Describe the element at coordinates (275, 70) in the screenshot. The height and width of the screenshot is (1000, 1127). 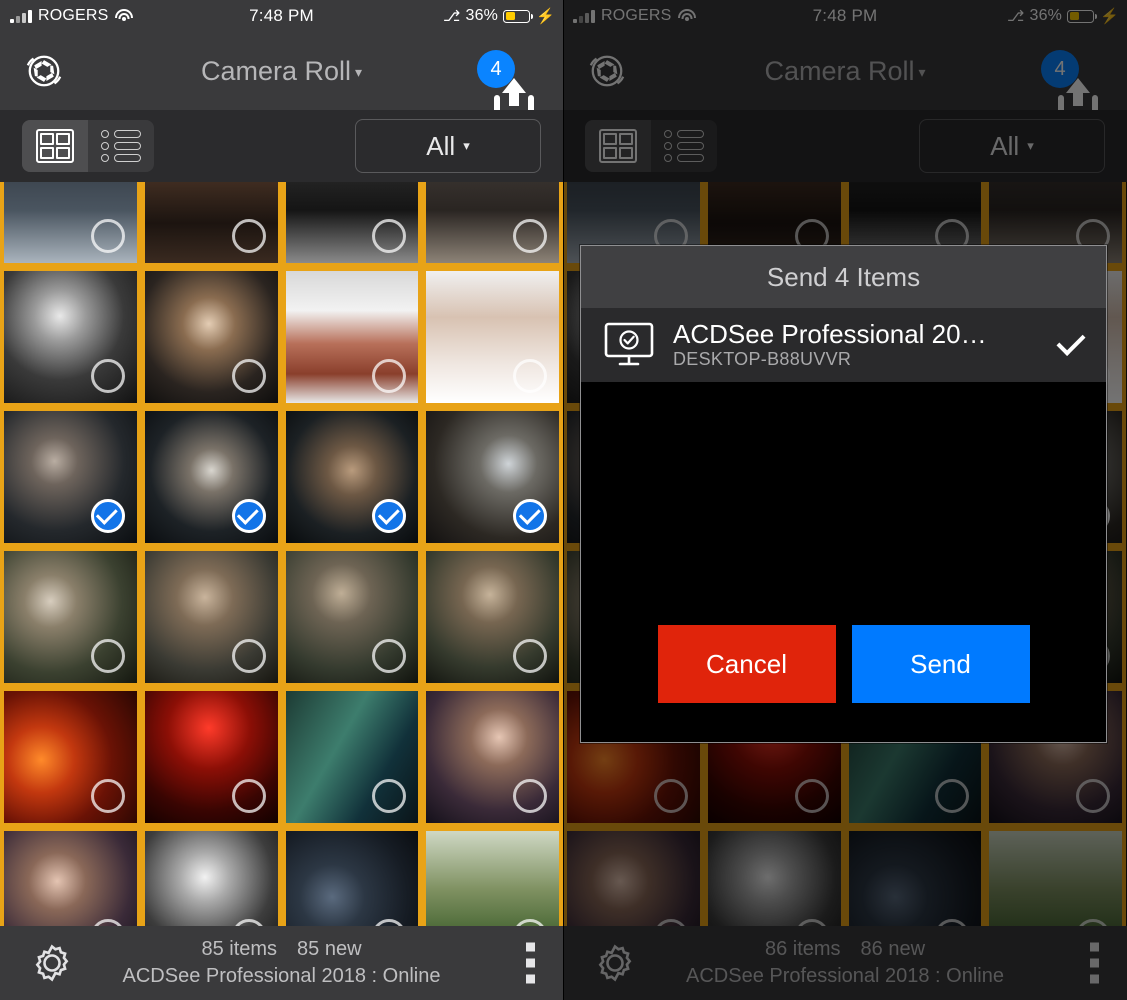
I see `album-name-label: Camera Roll` at that location.